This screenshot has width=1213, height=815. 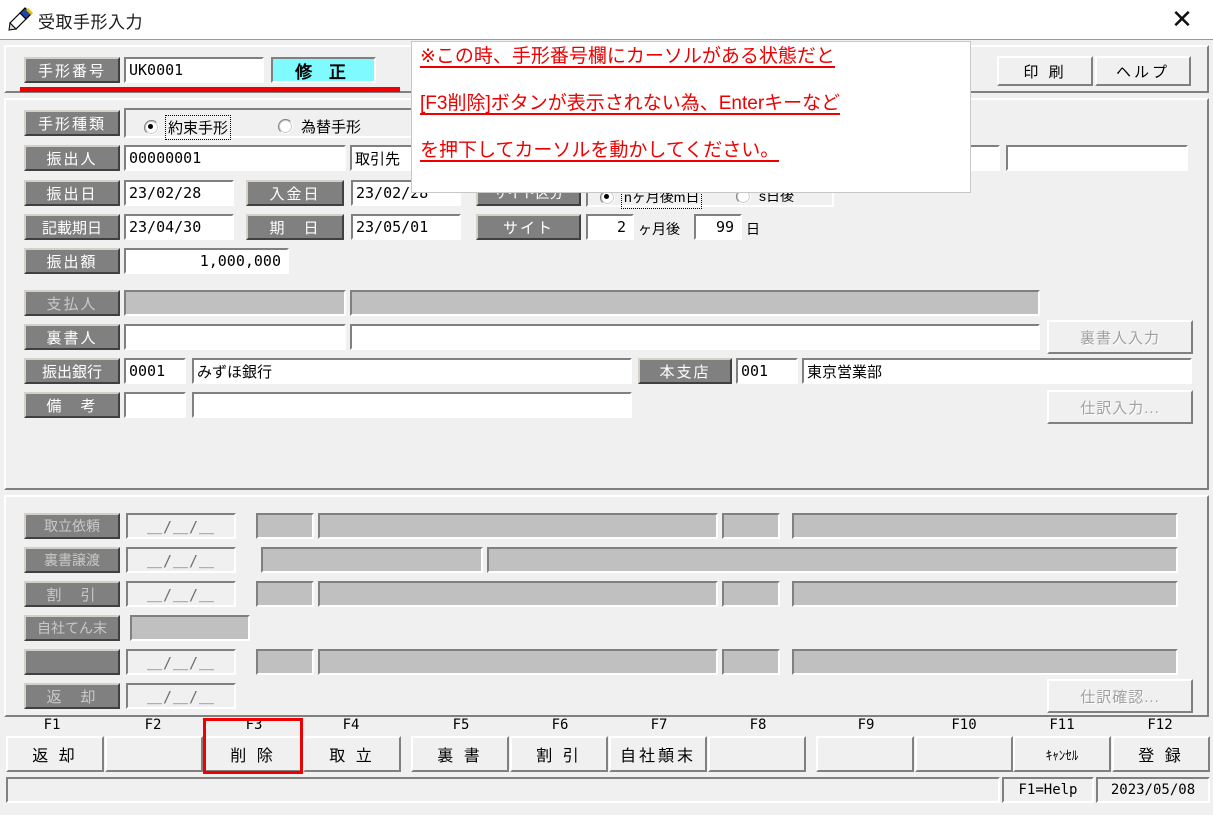 I want to click on due-date-input: 23/05/01, so click(x=406, y=227).